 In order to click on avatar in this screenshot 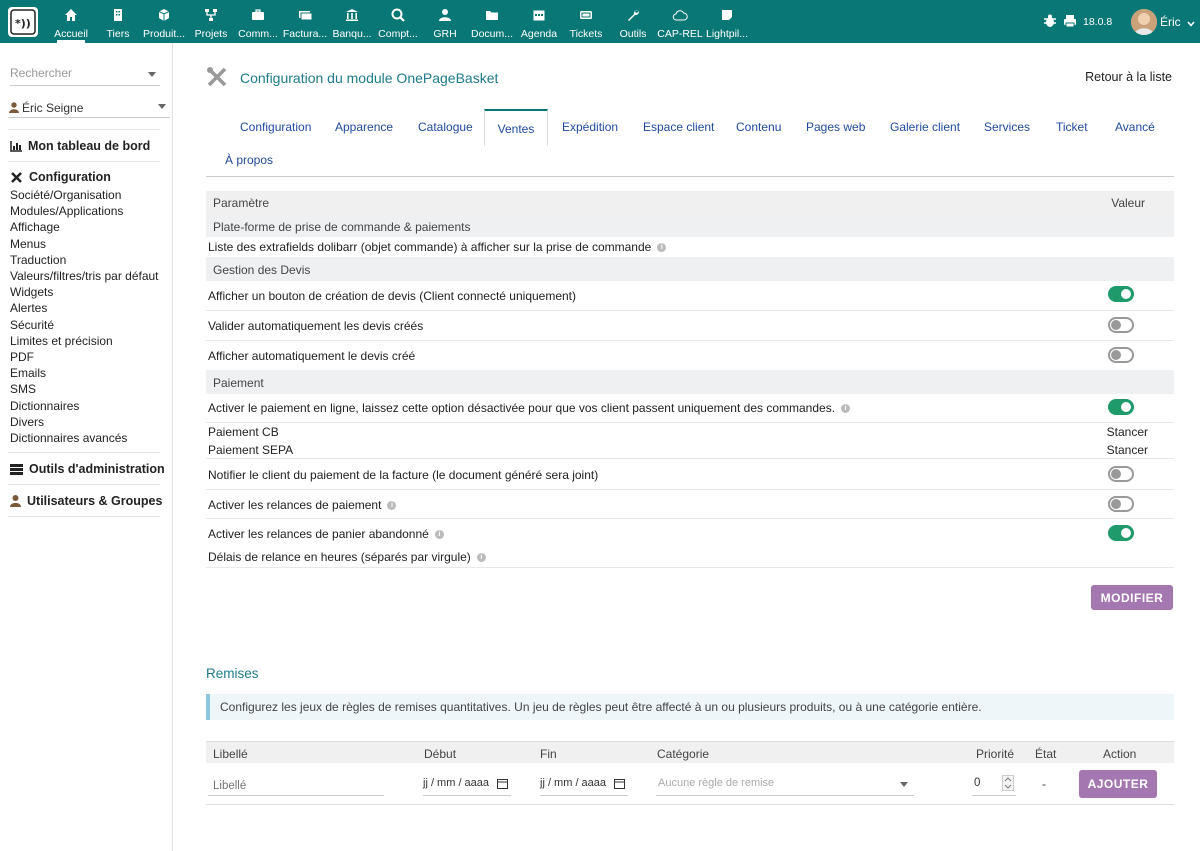, I will do `click(1144, 22)`.